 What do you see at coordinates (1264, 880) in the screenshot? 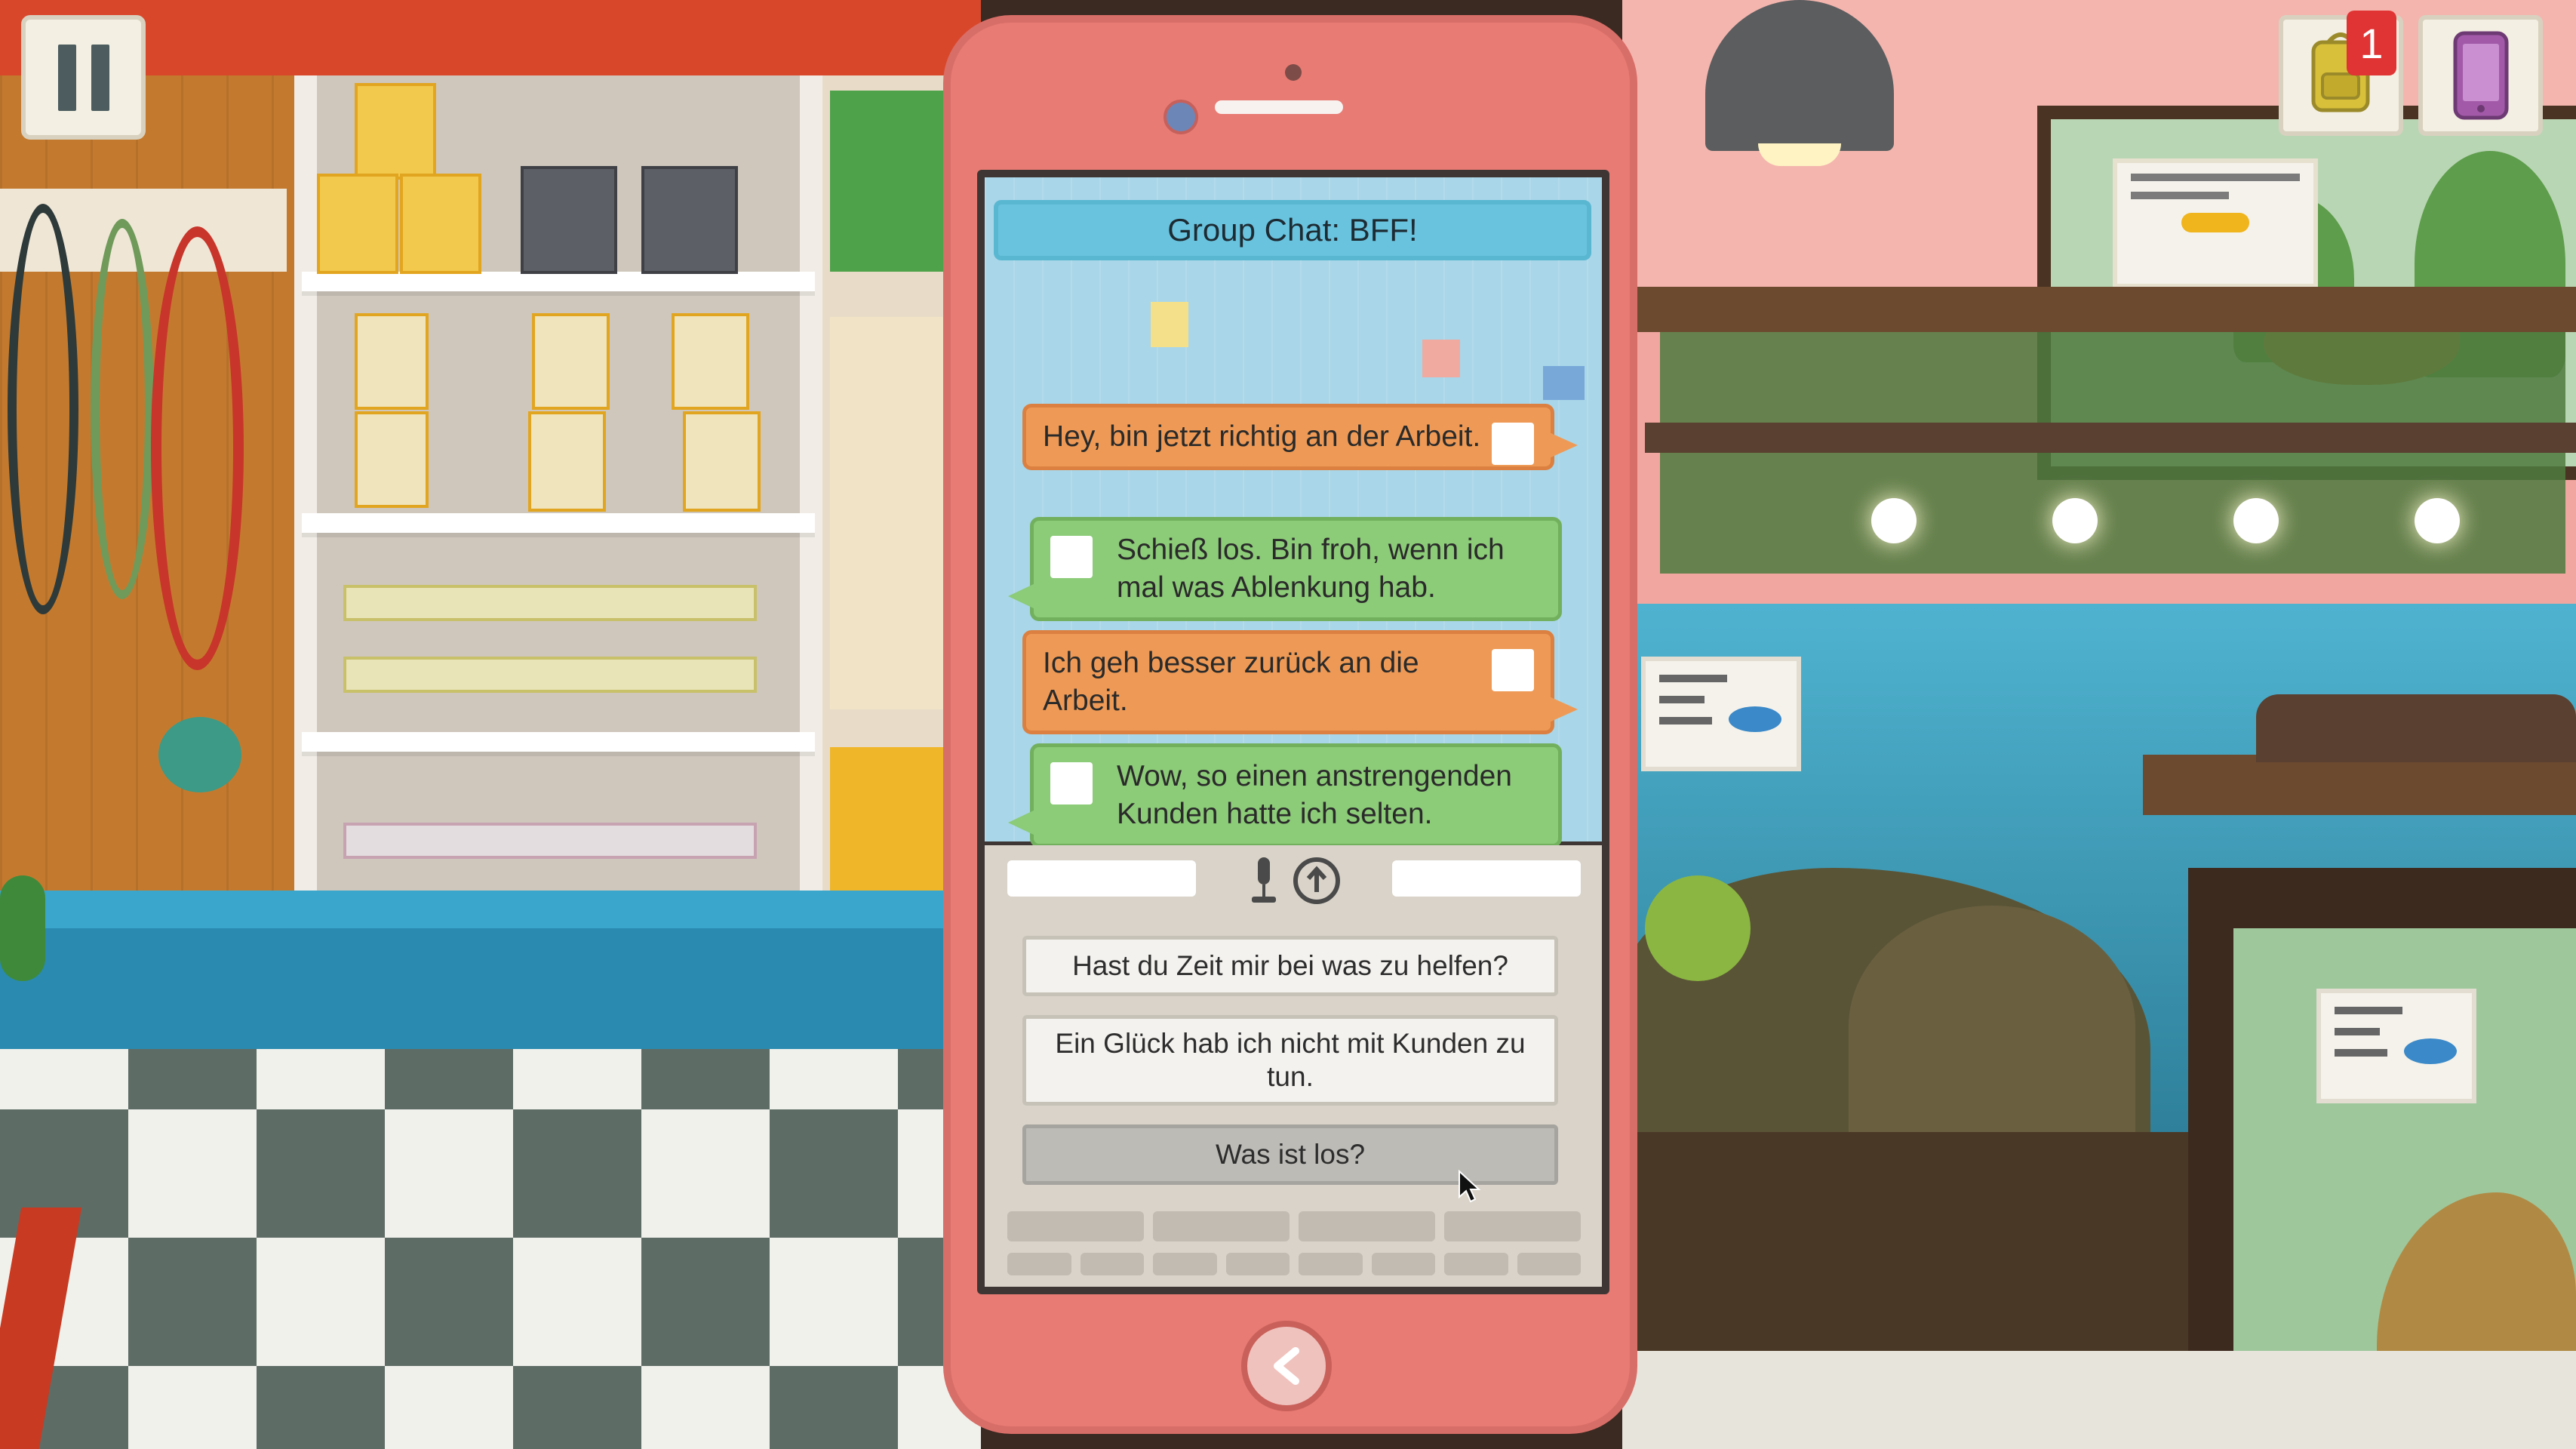
I see `microphone-icon` at bounding box center [1264, 880].